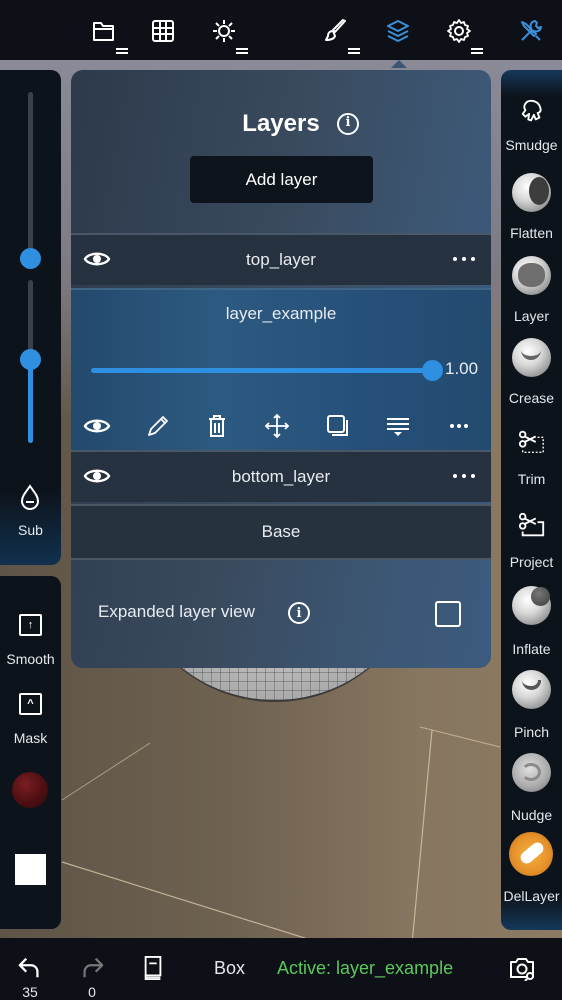 This screenshot has height=1000, width=562. Describe the element at coordinates (531, 192) in the screenshot. I see `flatten-icon` at that location.